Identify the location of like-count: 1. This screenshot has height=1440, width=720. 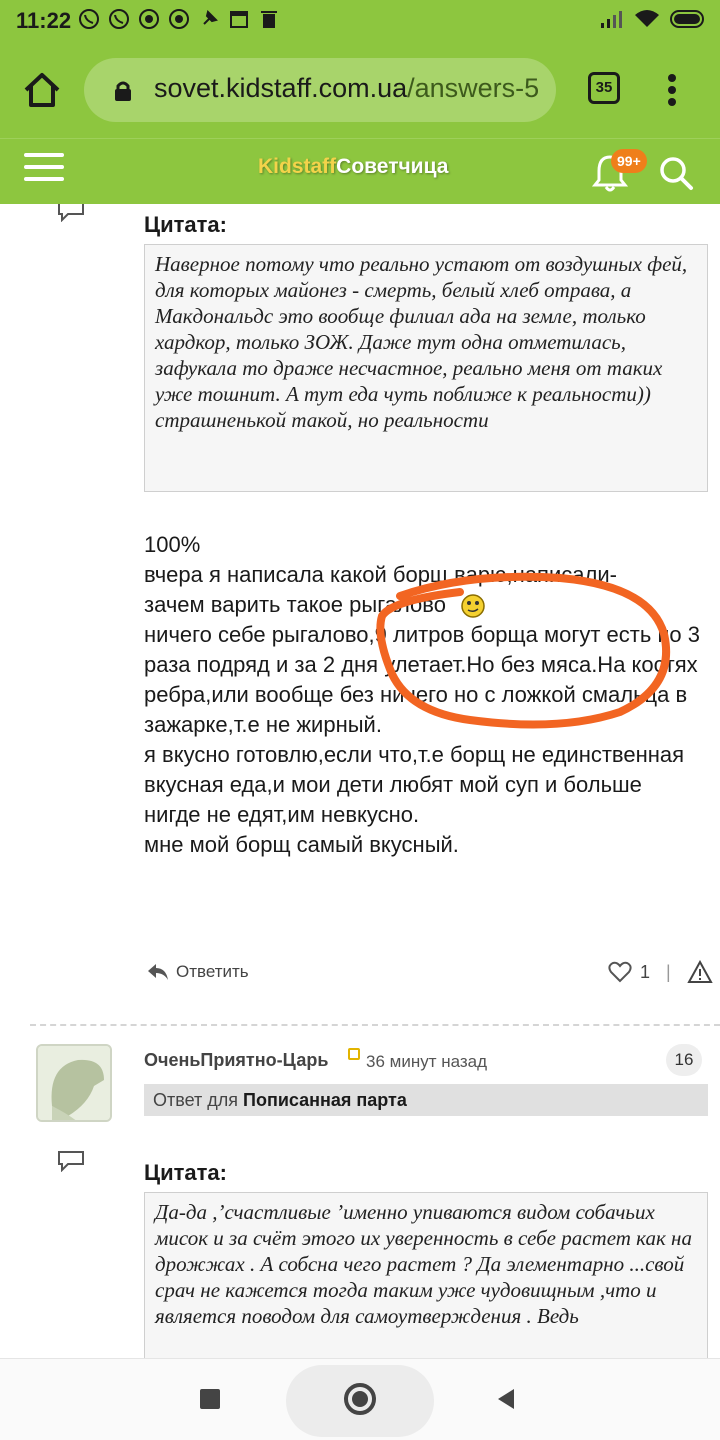
(645, 971).